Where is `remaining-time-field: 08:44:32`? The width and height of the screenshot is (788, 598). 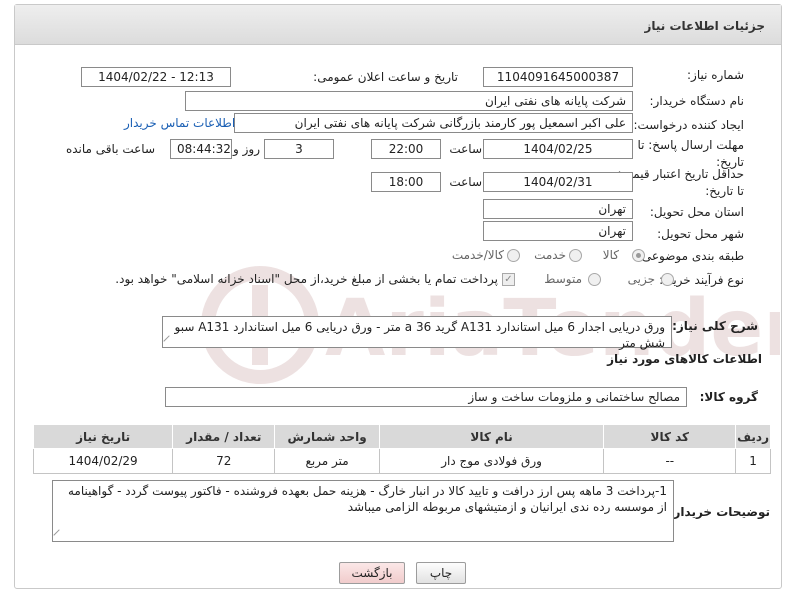 remaining-time-field: 08:44:32 is located at coordinates (201, 149).